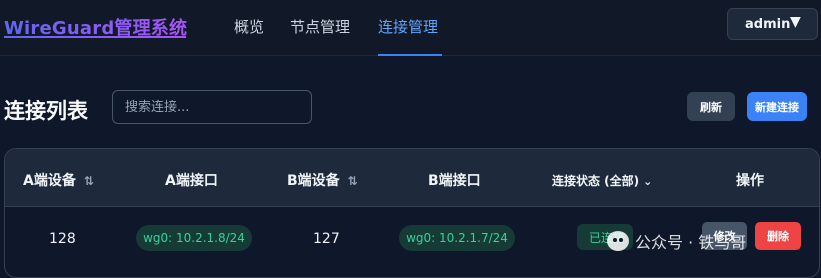  What do you see at coordinates (49, 181) in the screenshot?
I see `column-label: A端设备` at bounding box center [49, 181].